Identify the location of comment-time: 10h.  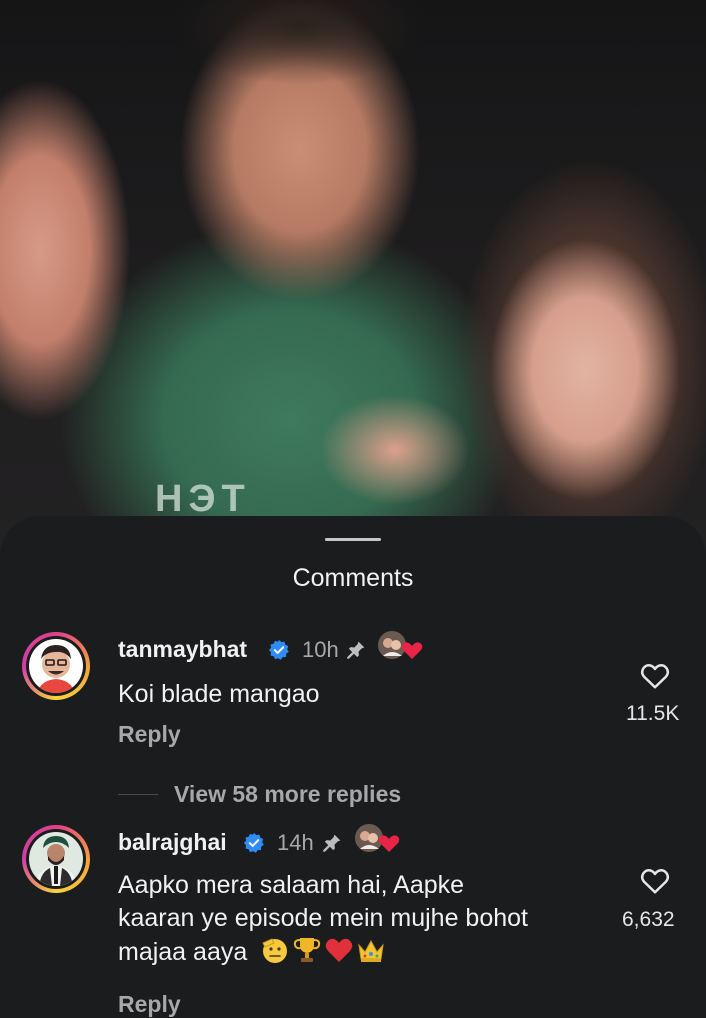
(320, 649).